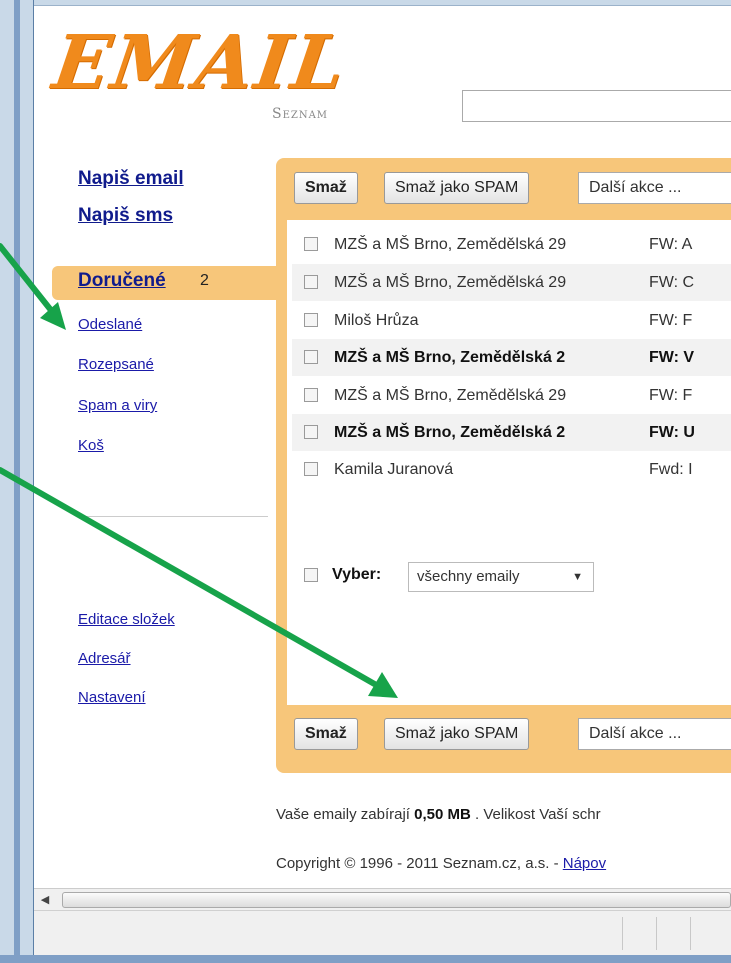  I want to click on table-row: MZŠ a MŠ Brno, Zemědělská 29 FW: C, so click(511, 282).